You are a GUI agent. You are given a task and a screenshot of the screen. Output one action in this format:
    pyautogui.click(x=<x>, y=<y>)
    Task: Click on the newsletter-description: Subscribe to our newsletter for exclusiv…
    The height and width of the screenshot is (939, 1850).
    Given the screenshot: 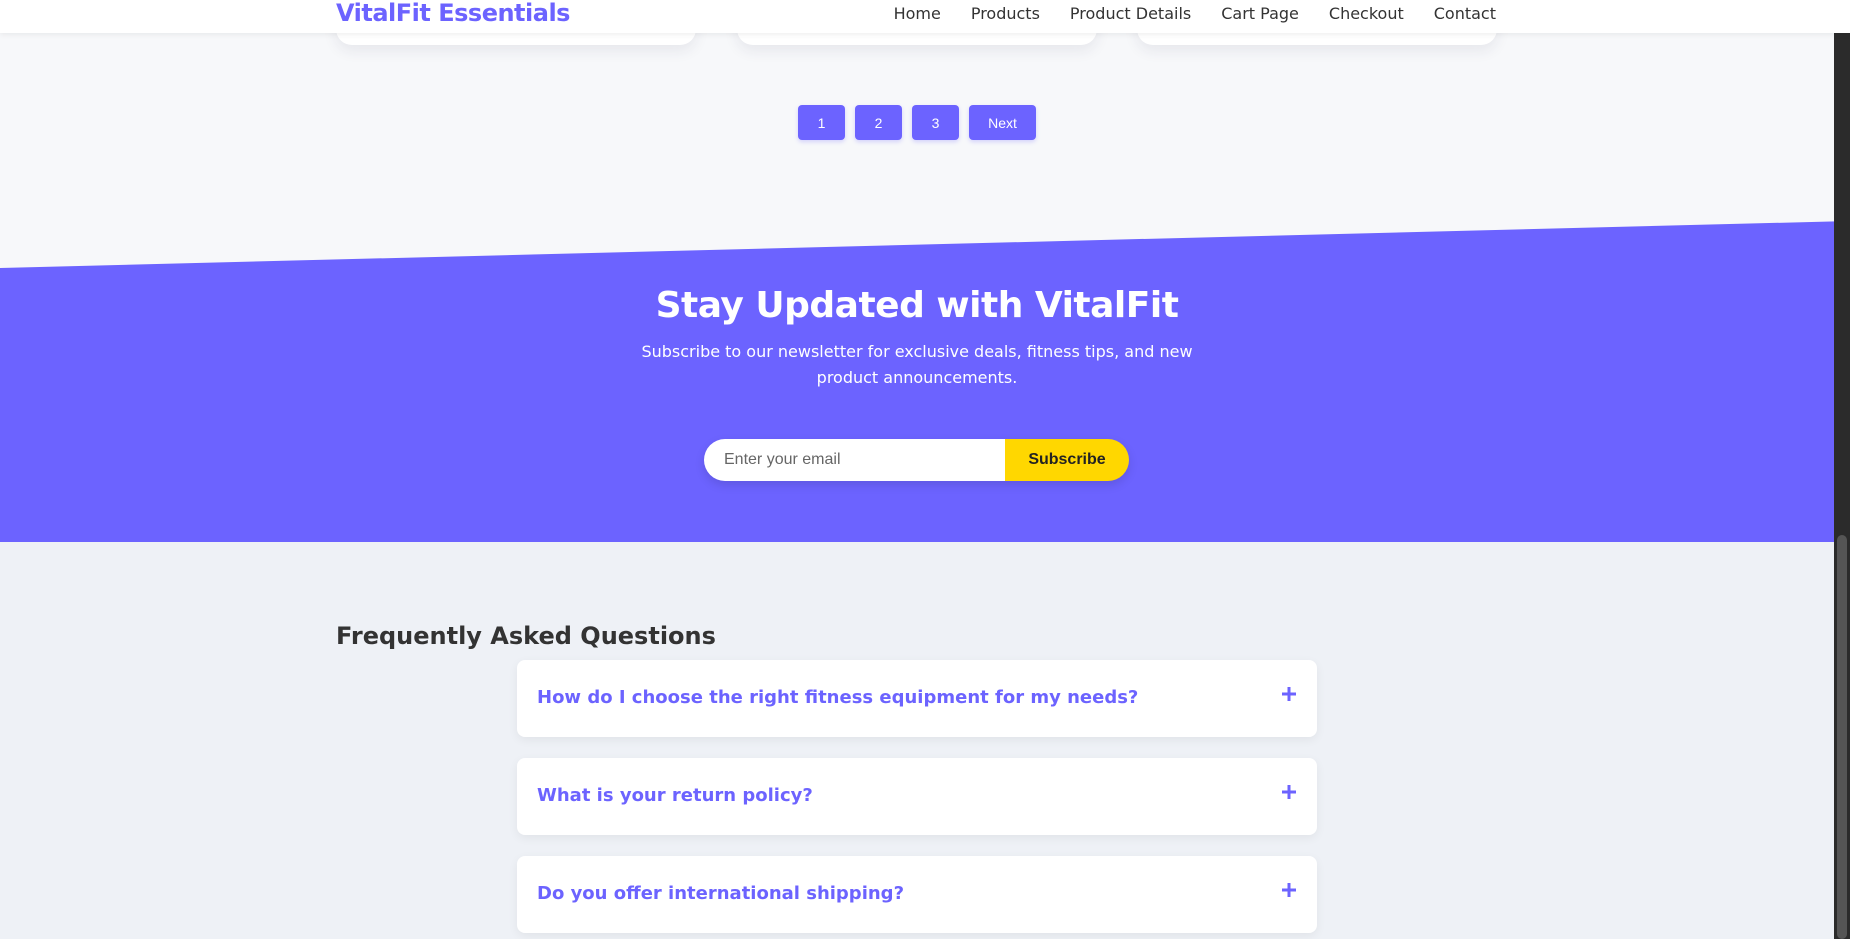 What is the action you would take?
    pyautogui.click(x=917, y=365)
    